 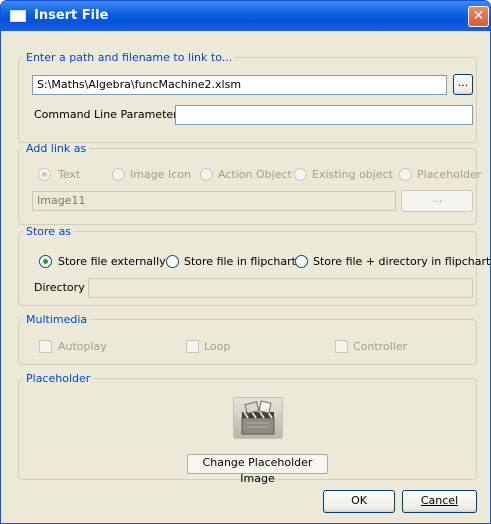 I want to click on link-image-icon-label: Image Icon, so click(x=160, y=174).